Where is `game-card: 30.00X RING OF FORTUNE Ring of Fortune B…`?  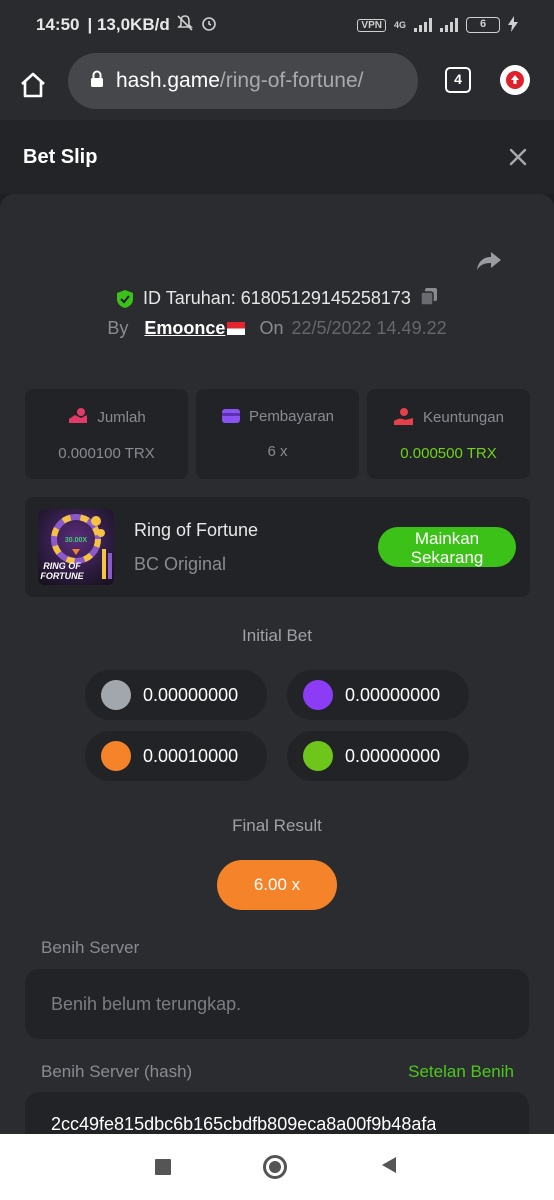 game-card: 30.00X RING OF FORTUNE Ring of Fortune B… is located at coordinates (277, 547).